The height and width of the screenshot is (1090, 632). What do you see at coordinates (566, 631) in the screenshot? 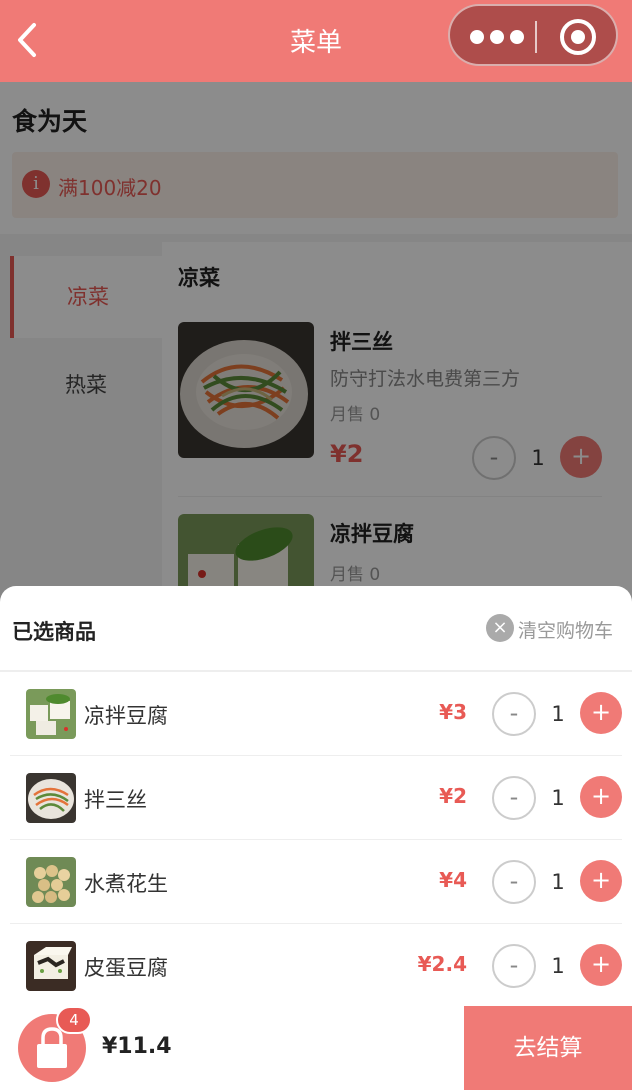
I see `clear-cart-label: 清空购物车` at bounding box center [566, 631].